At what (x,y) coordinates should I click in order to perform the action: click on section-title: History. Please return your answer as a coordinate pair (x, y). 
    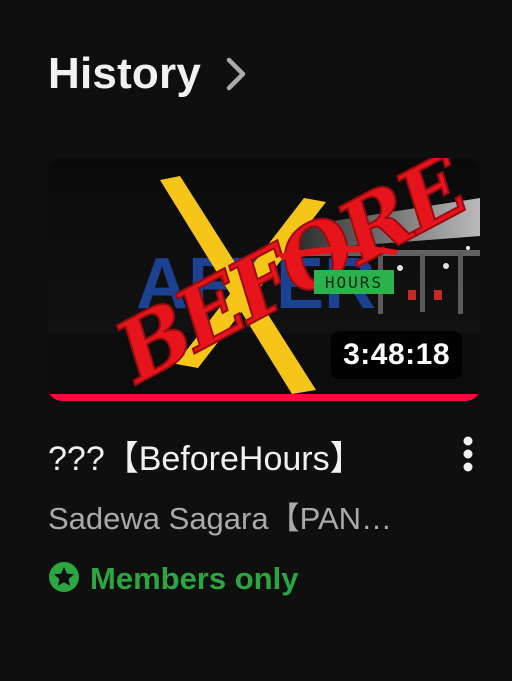
    Looking at the image, I should click on (124, 73).